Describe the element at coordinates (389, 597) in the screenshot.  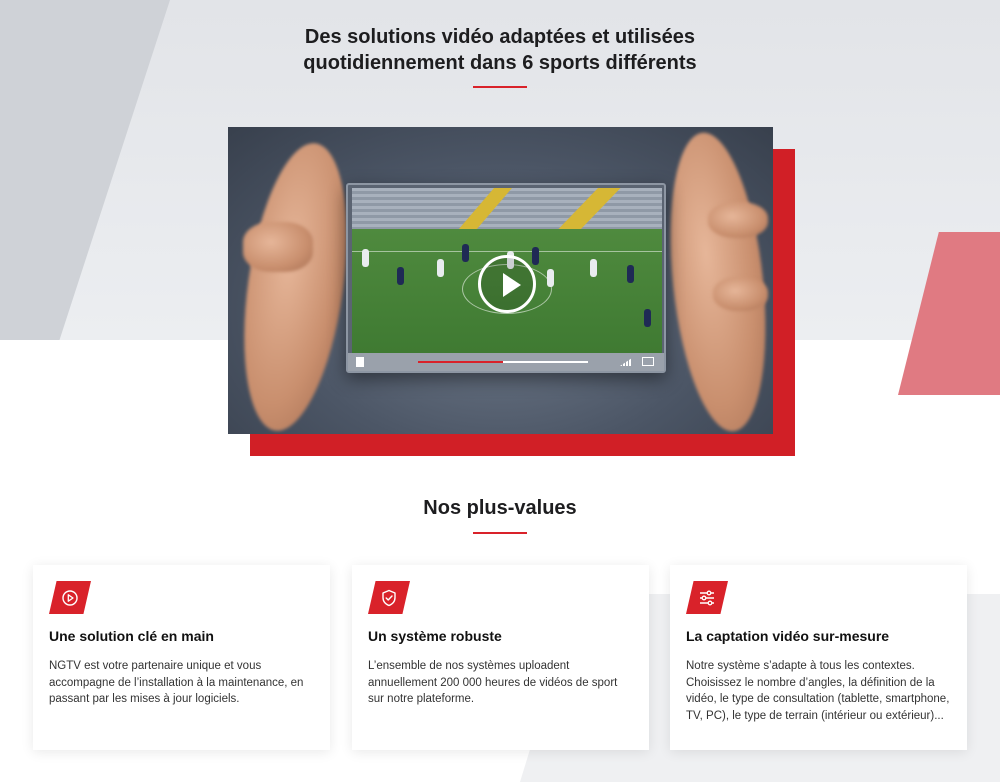
I see `shield-check-icon` at that location.